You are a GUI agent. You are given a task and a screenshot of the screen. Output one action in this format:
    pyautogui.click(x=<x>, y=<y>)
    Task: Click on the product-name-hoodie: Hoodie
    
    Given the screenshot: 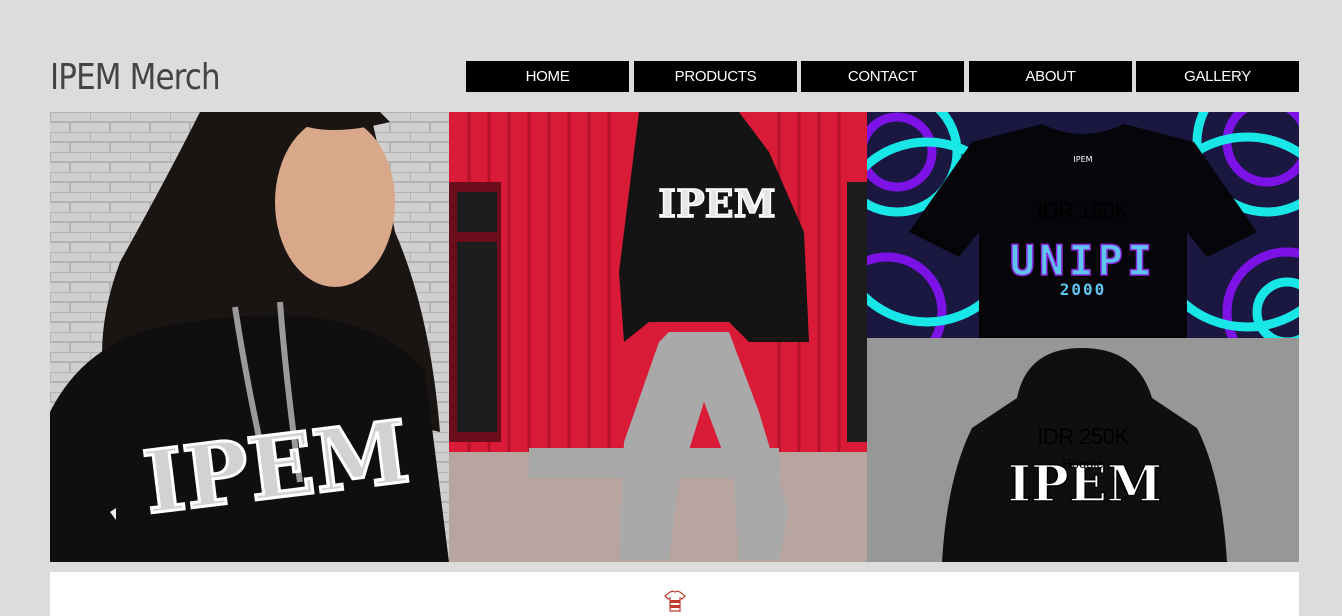 What is the action you would take?
    pyautogui.click(x=1083, y=463)
    